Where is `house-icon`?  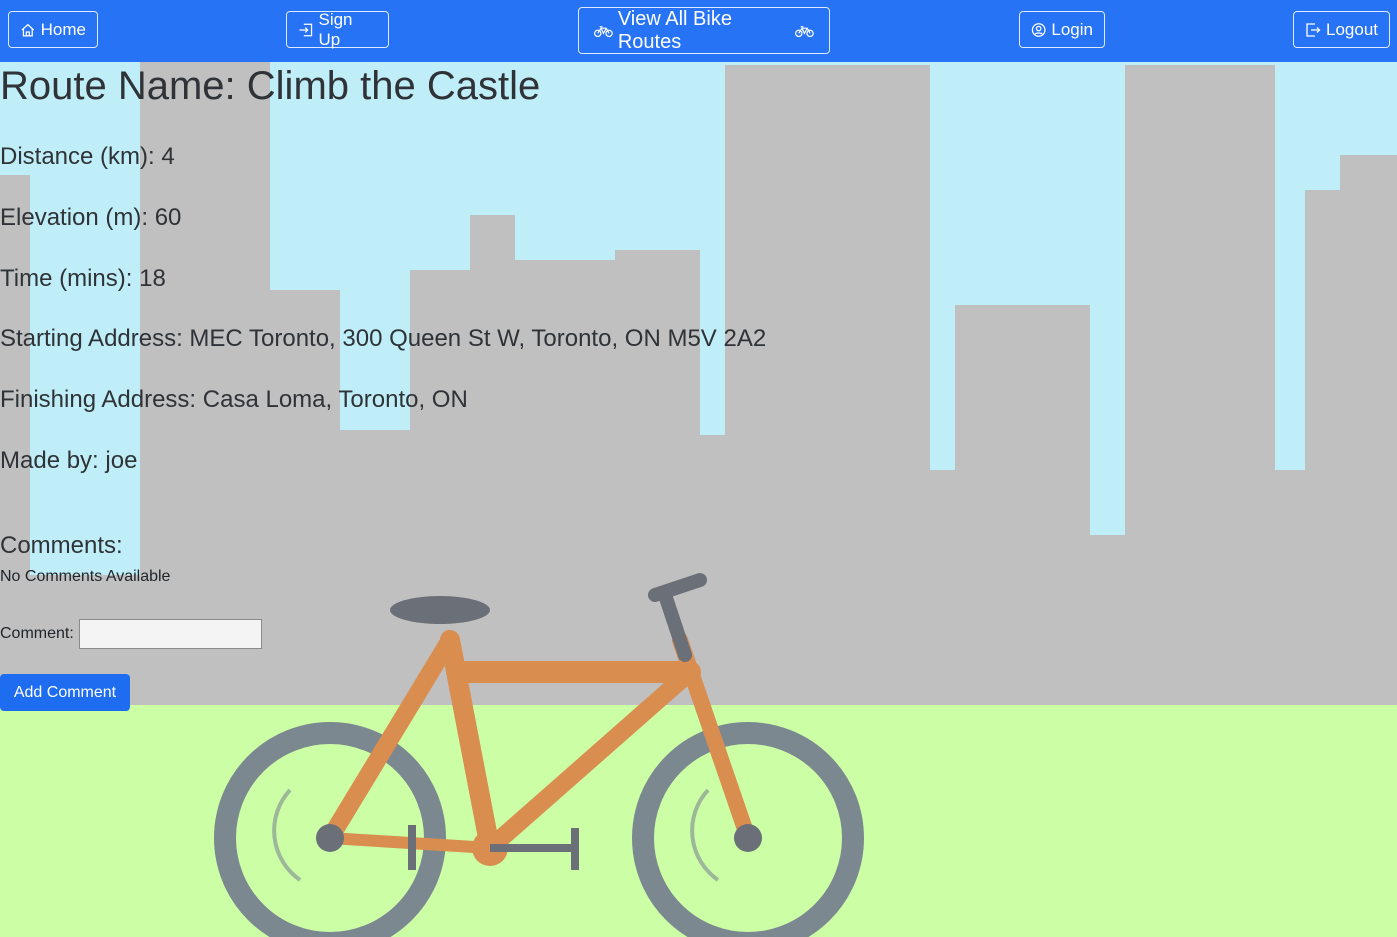 house-icon is located at coordinates (28, 30).